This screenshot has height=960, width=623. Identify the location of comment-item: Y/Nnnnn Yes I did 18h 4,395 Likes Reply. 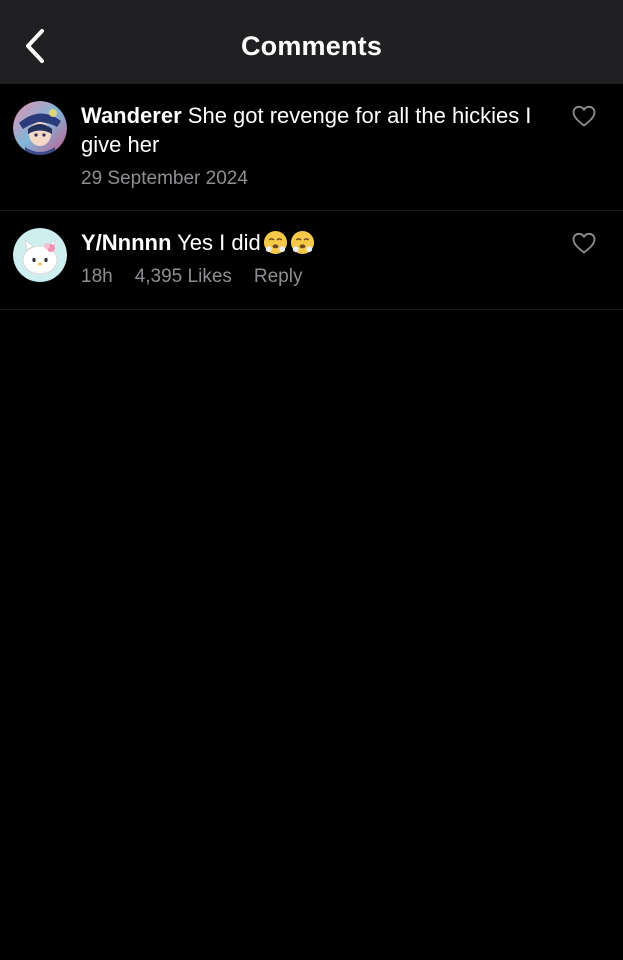
(311, 260).